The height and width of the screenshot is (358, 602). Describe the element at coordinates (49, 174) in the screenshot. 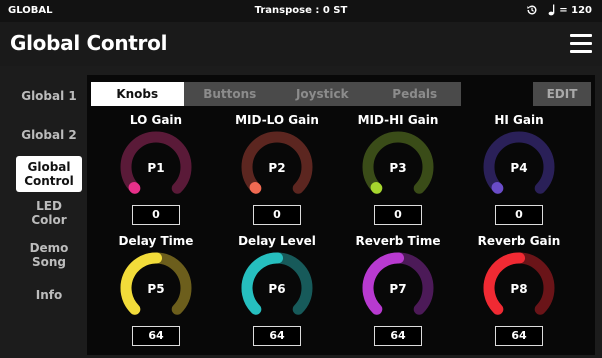

I see `sidebar-item-global-control: Global Control` at that location.